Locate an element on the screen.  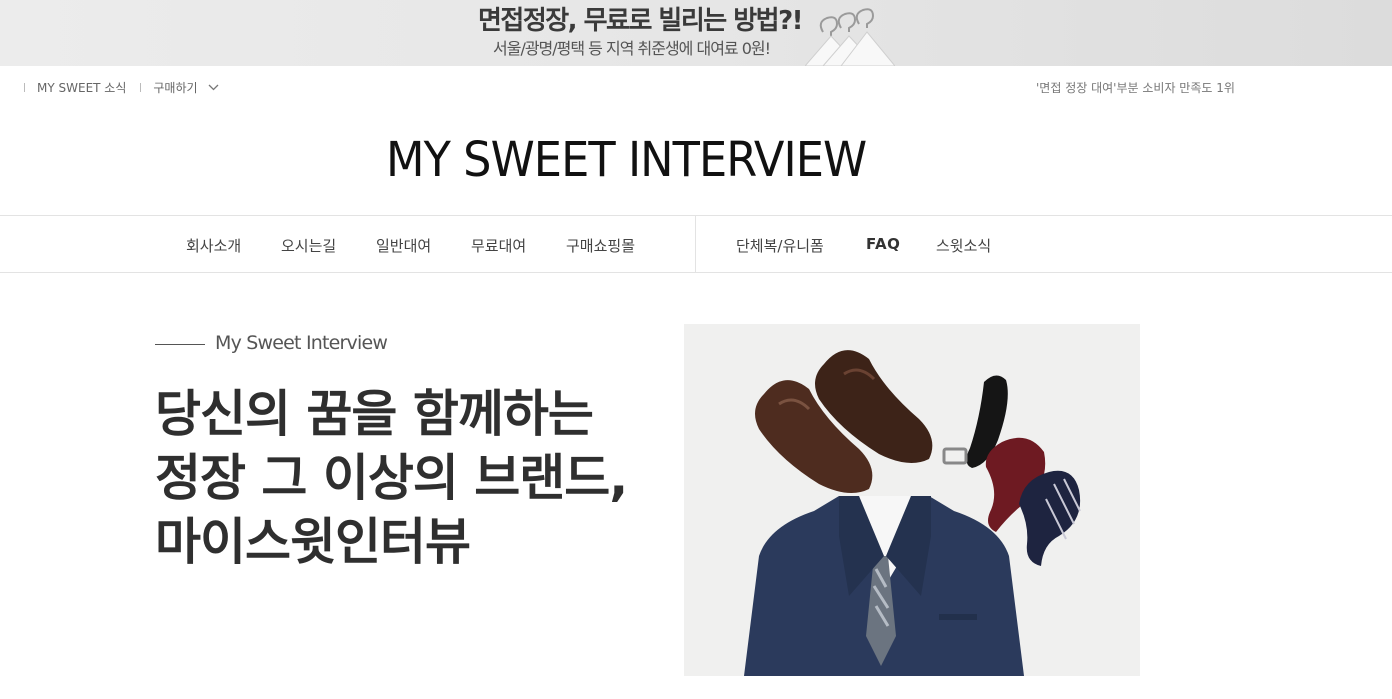
eyebrow-line is located at coordinates (180, 344).